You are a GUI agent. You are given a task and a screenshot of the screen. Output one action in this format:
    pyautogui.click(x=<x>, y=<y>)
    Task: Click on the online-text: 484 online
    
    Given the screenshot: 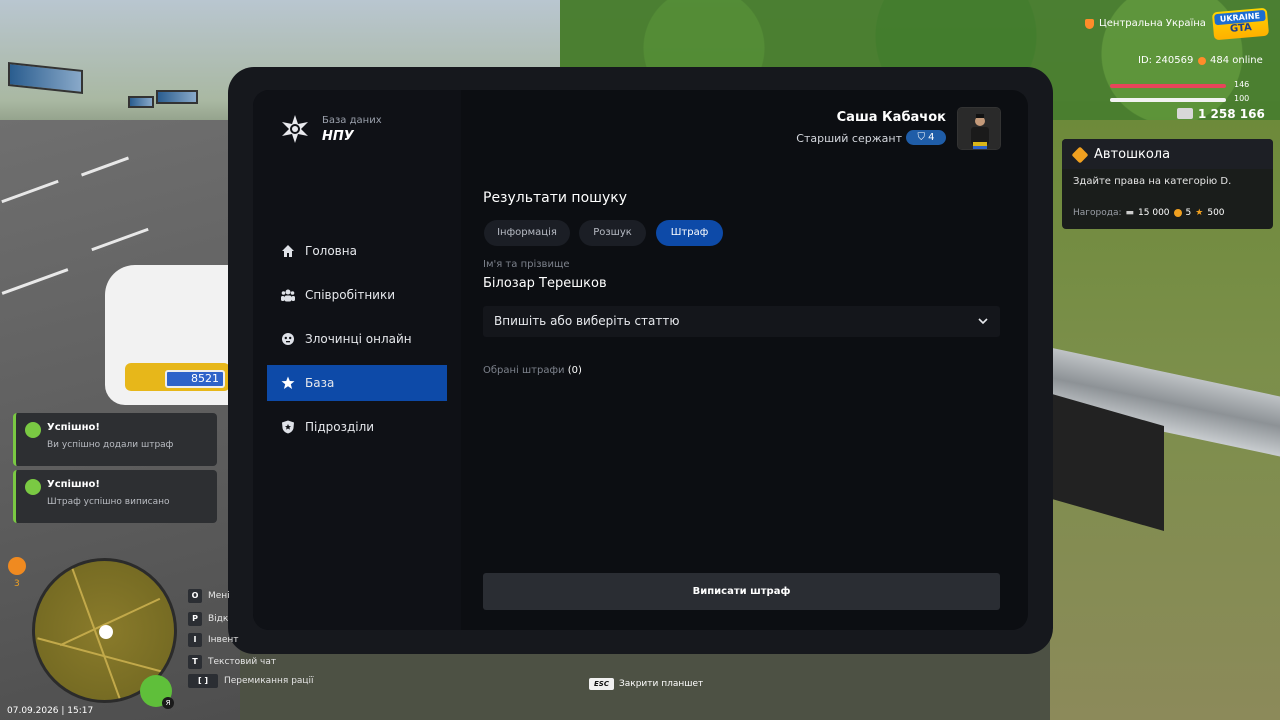 What is the action you would take?
    pyautogui.click(x=1236, y=60)
    